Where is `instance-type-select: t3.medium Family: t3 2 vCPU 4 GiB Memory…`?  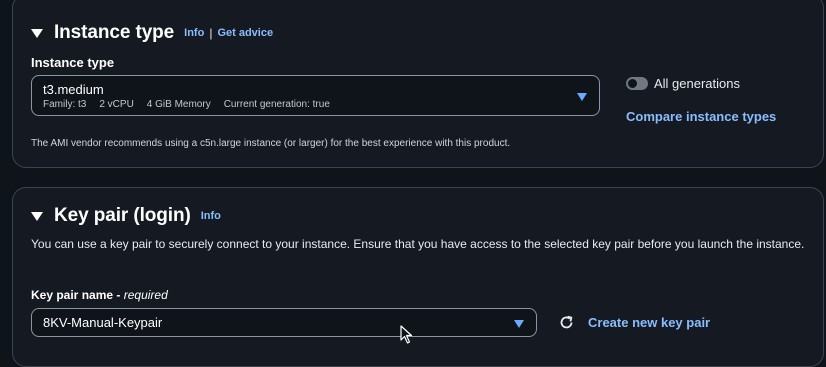 instance-type-select: t3.medium Family: t3 2 vCPU 4 GiB Memory… is located at coordinates (315, 95).